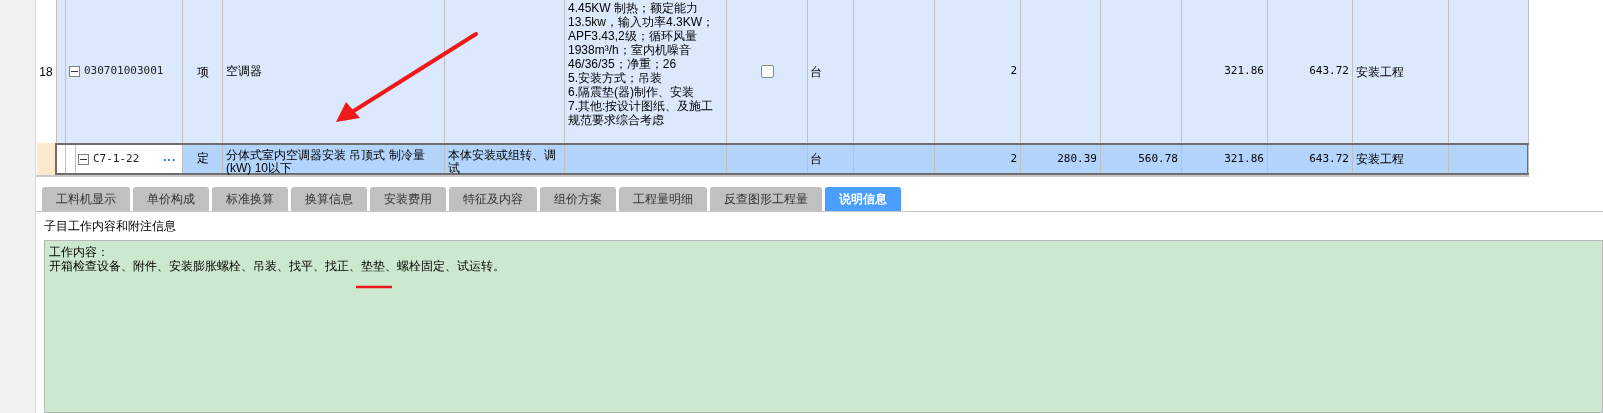 The image size is (1603, 413). I want to click on tab: 组价方案, so click(578, 199).